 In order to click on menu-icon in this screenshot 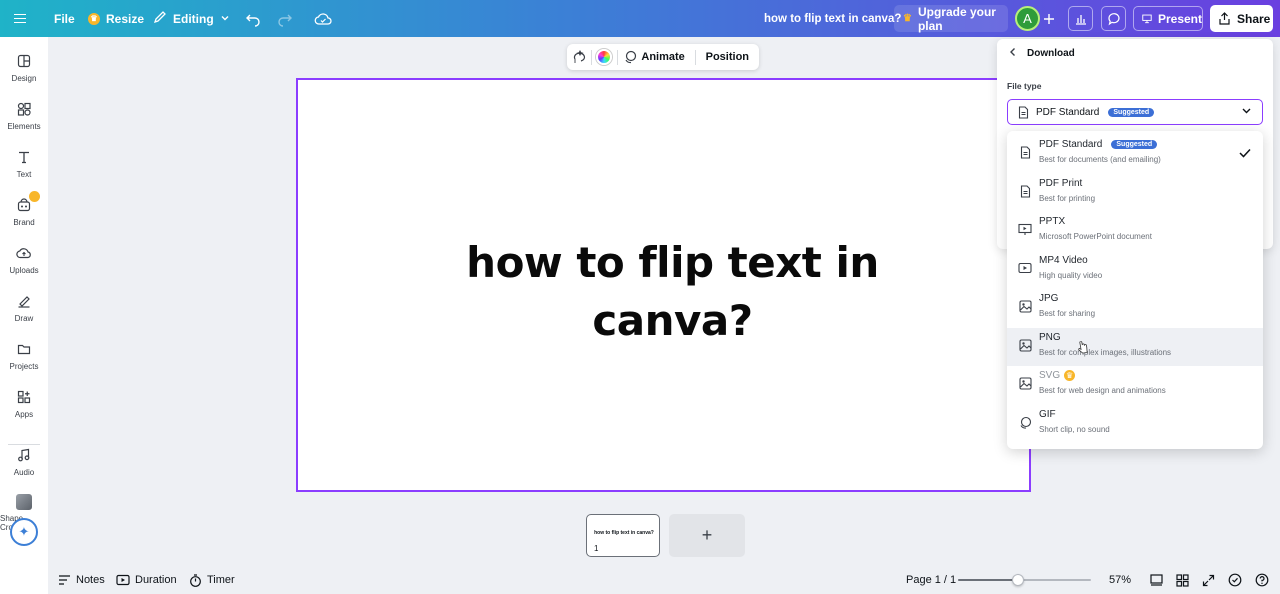, I will do `click(24, 18)`.